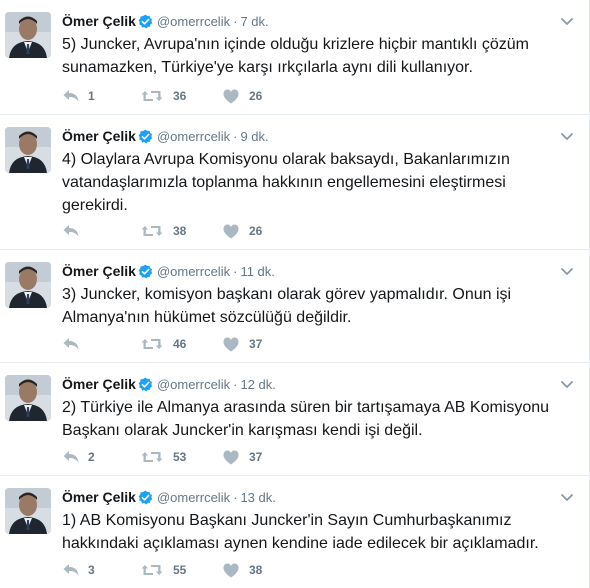 This screenshot has width=590, height=588. What do you see at coordinates (254, 21) in the screenshot?
I see `timestamp: 7 dk.` at bounding box center [254, 21].